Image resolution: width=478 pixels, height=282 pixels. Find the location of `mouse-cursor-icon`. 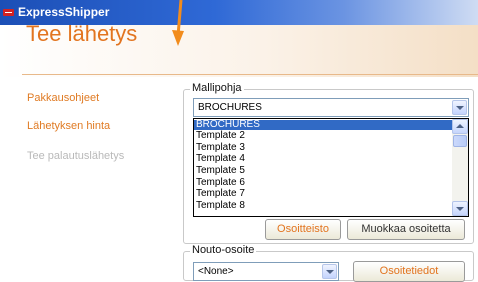

mouse-cursor-icon is located at coordinates (178, 23).